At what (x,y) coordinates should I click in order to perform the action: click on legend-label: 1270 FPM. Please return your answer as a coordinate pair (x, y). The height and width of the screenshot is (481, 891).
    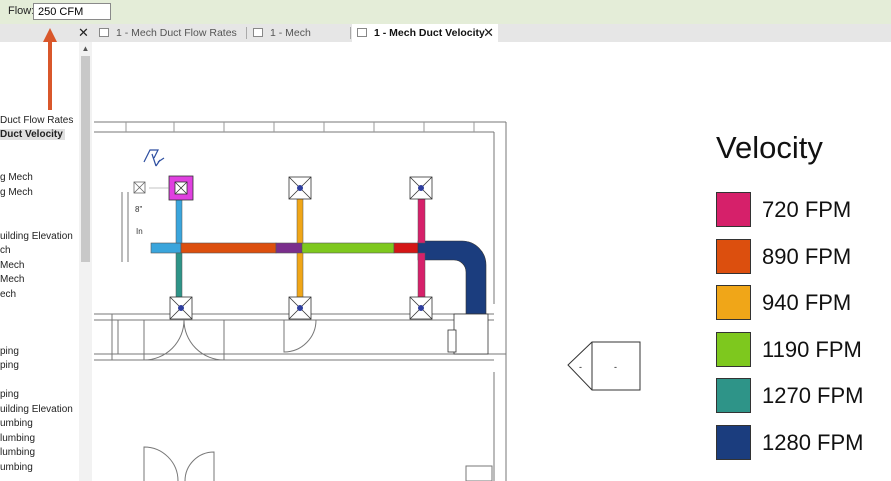
    Looking at the image, I should click on (813, 395).